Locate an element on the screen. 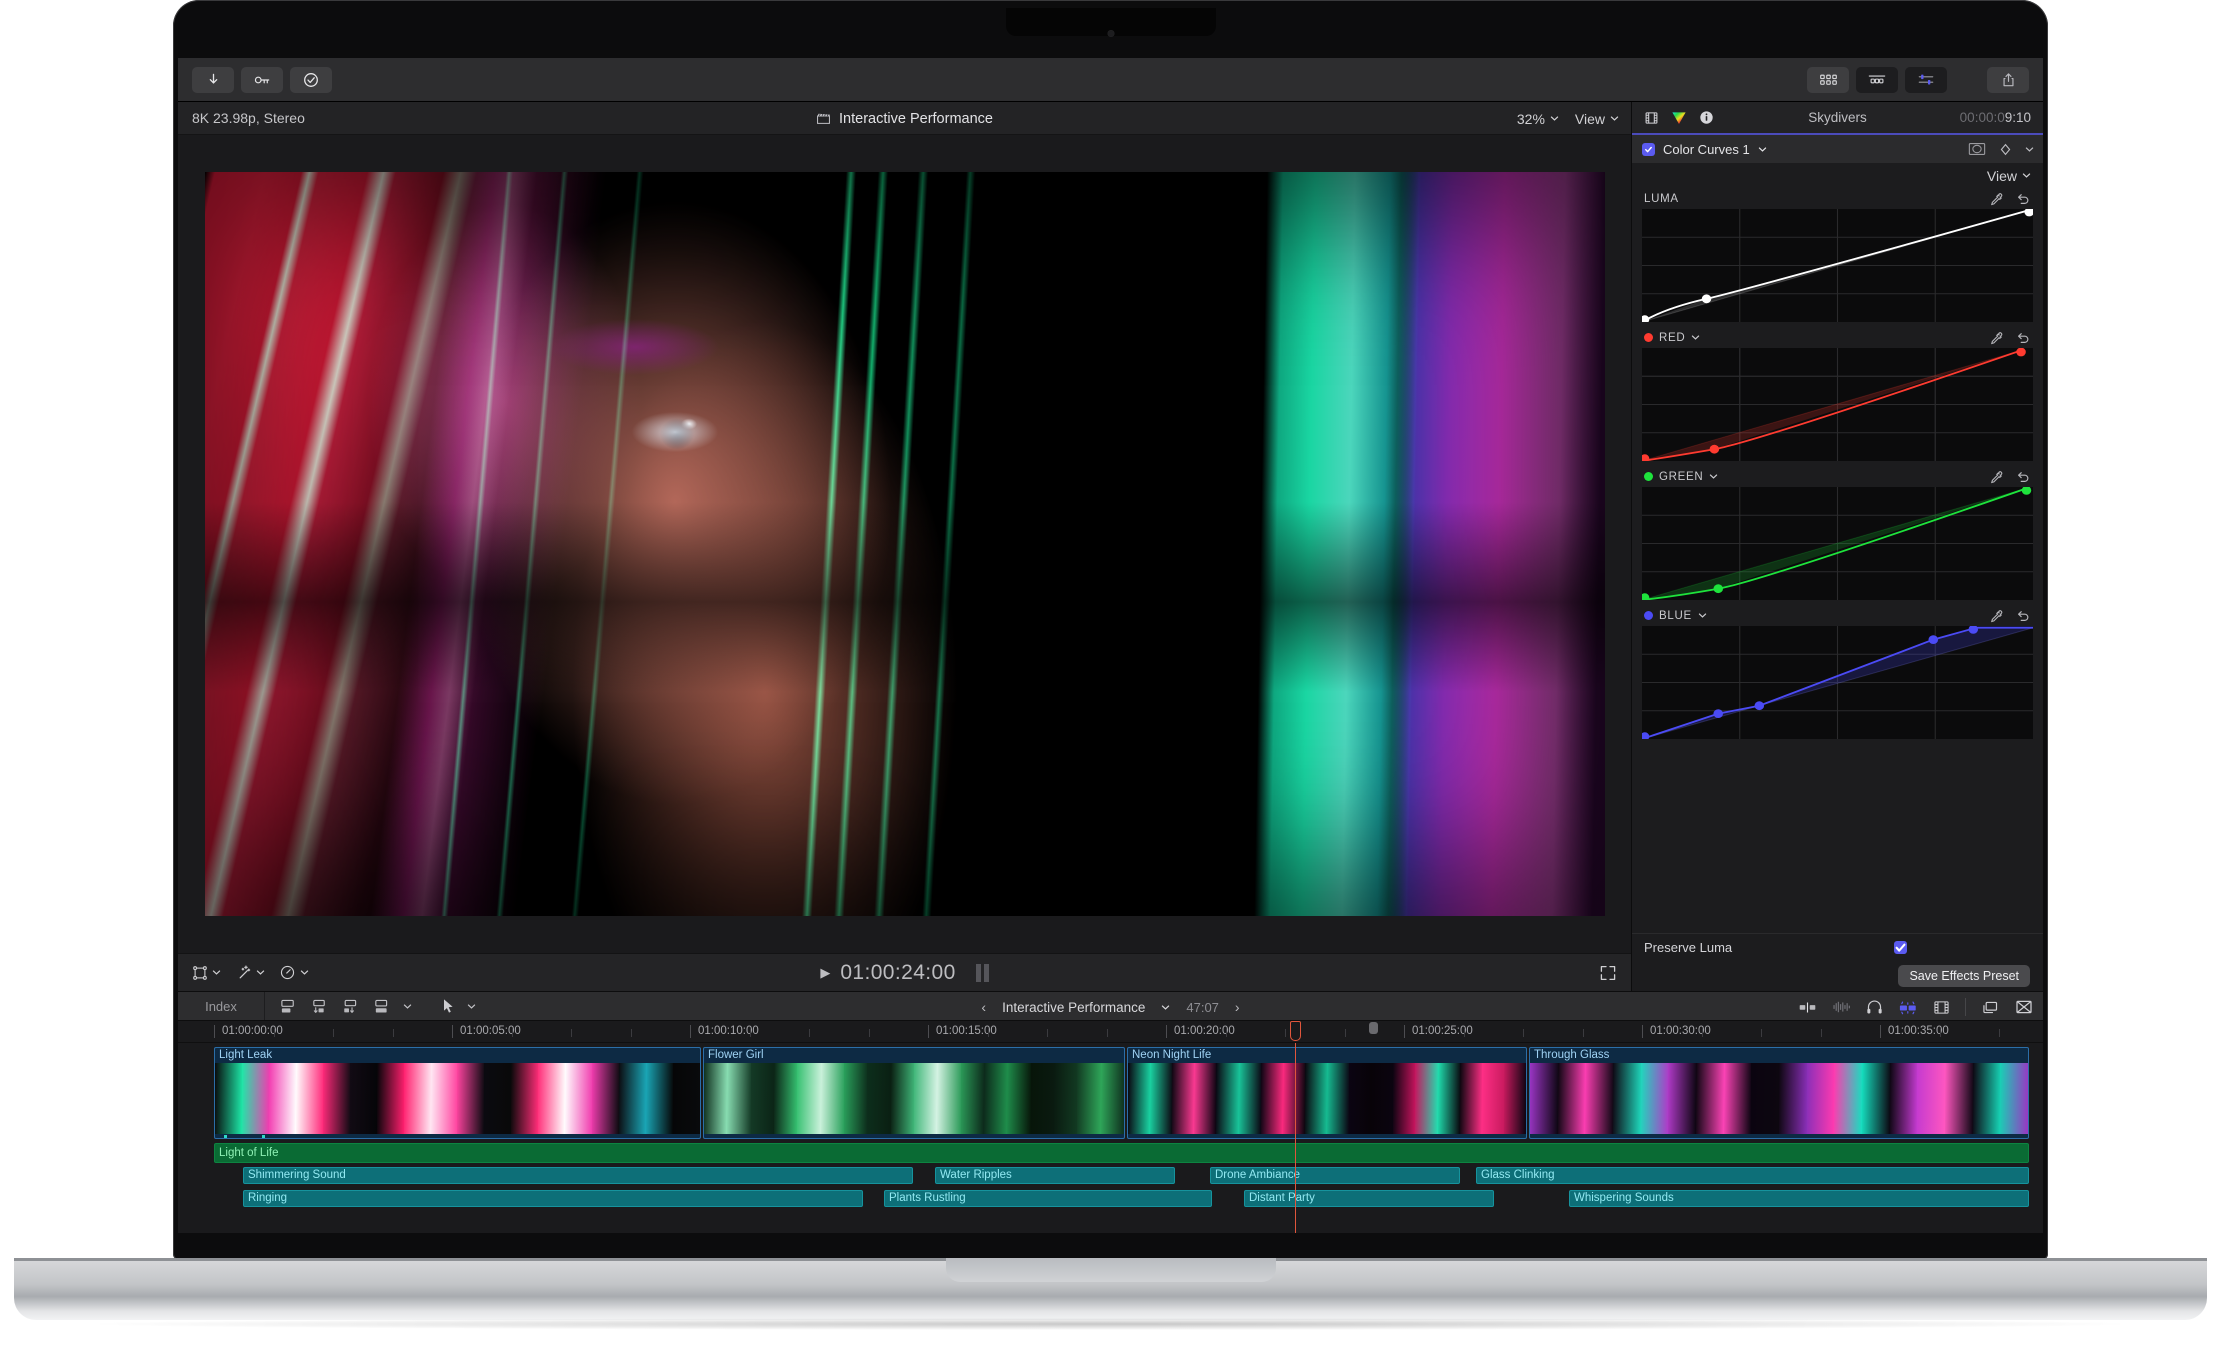 Image resolution: width=2222 pixels, height=1358 pixels. video-clip: Flower Girl is located at coordinates (914, 1093).